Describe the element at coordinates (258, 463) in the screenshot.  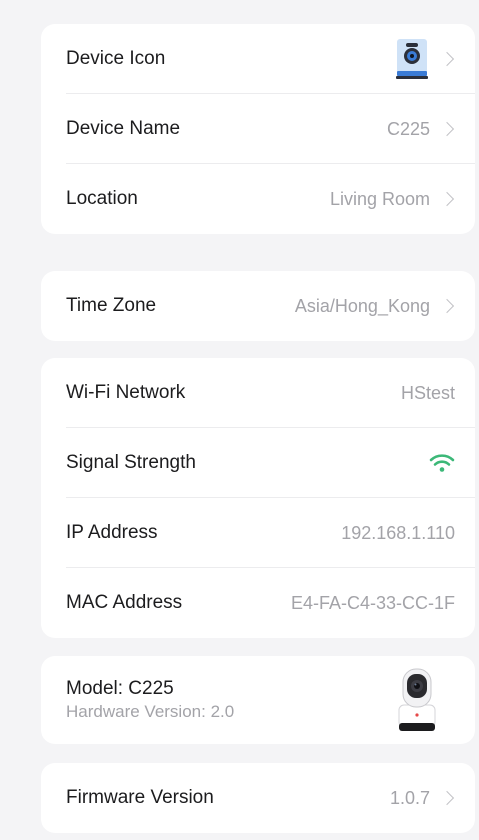
I see `signal-strength-row: Signal Strength` at that location.